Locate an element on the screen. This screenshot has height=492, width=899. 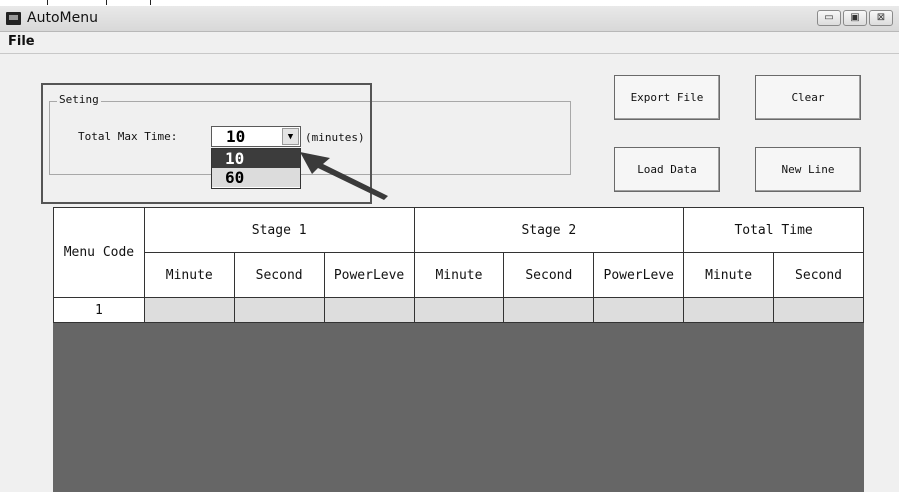
dropdown-option-60: 60 is located at coordinates (256, 177).